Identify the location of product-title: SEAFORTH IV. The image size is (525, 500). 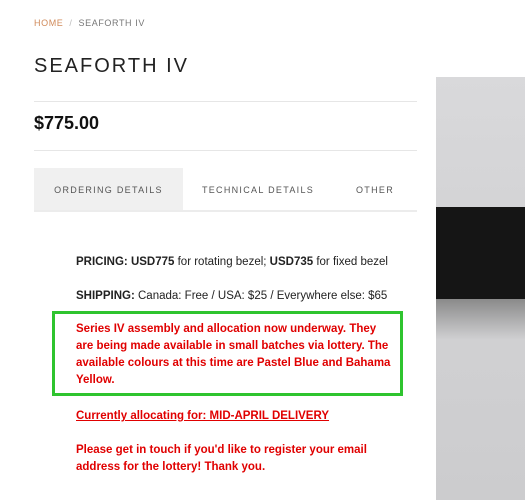
(111, 66).